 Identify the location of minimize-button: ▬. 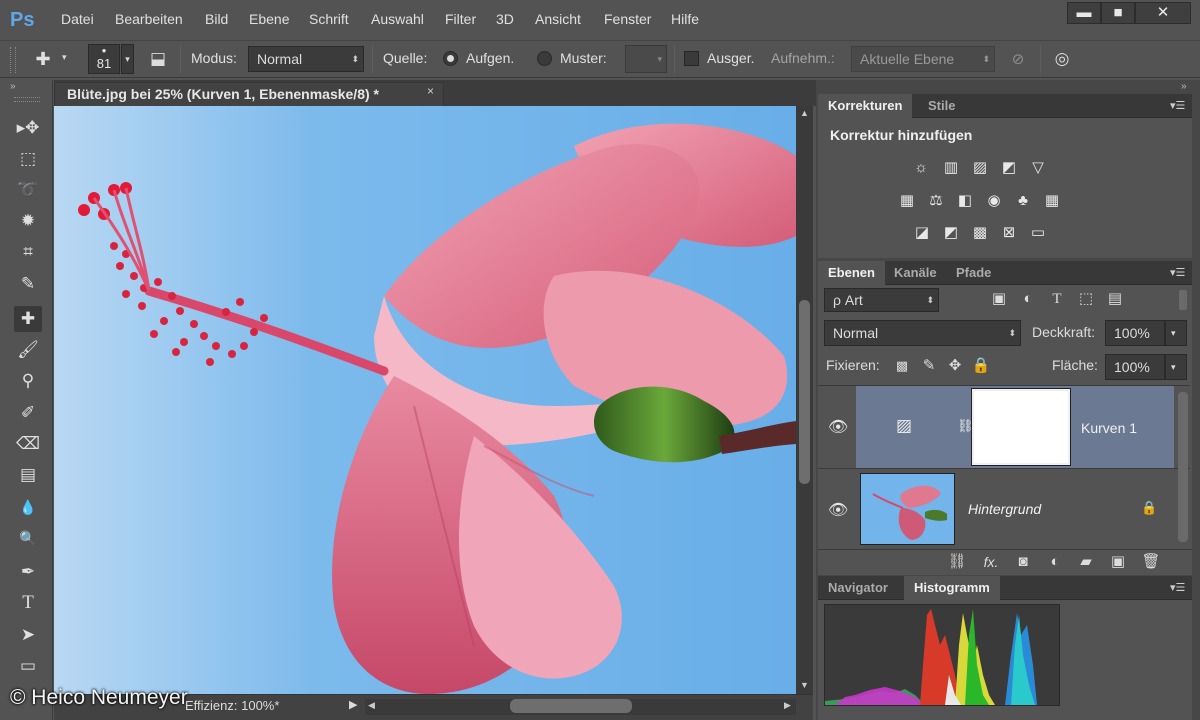
(1084, 13).